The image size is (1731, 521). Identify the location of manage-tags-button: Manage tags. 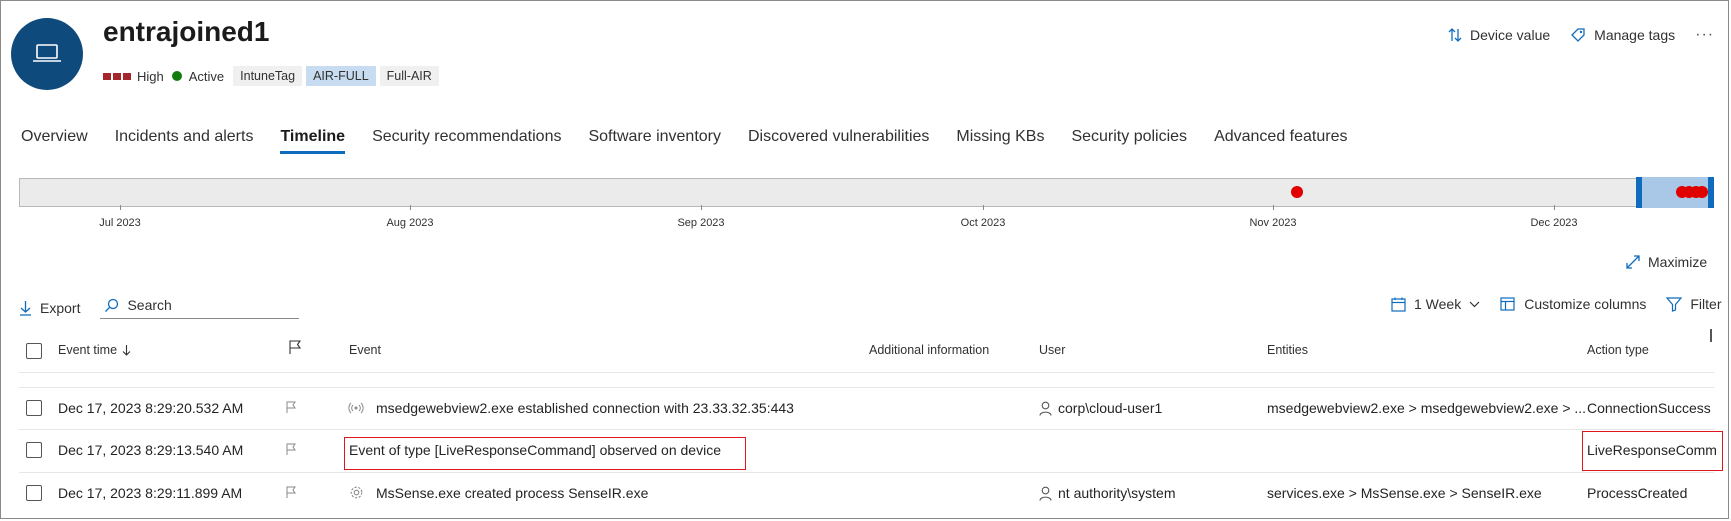
(1622, 35).